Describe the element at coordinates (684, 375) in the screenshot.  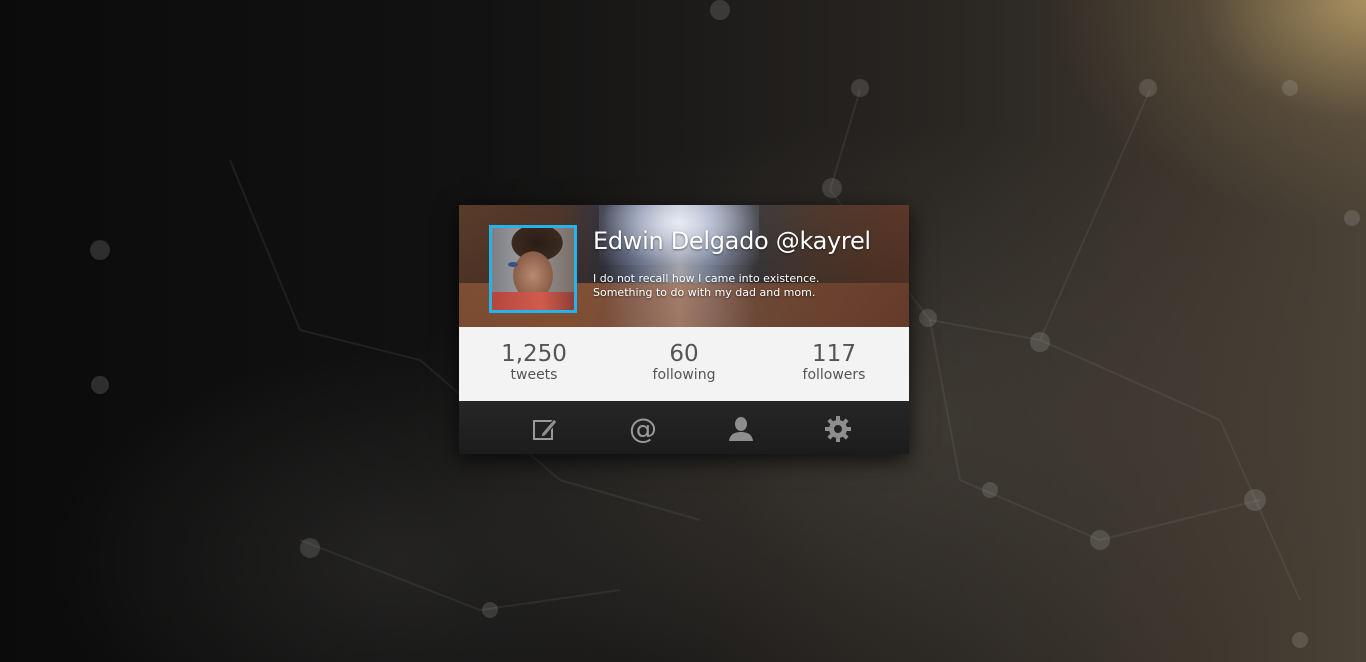
I see `stat-label: following` at that location.